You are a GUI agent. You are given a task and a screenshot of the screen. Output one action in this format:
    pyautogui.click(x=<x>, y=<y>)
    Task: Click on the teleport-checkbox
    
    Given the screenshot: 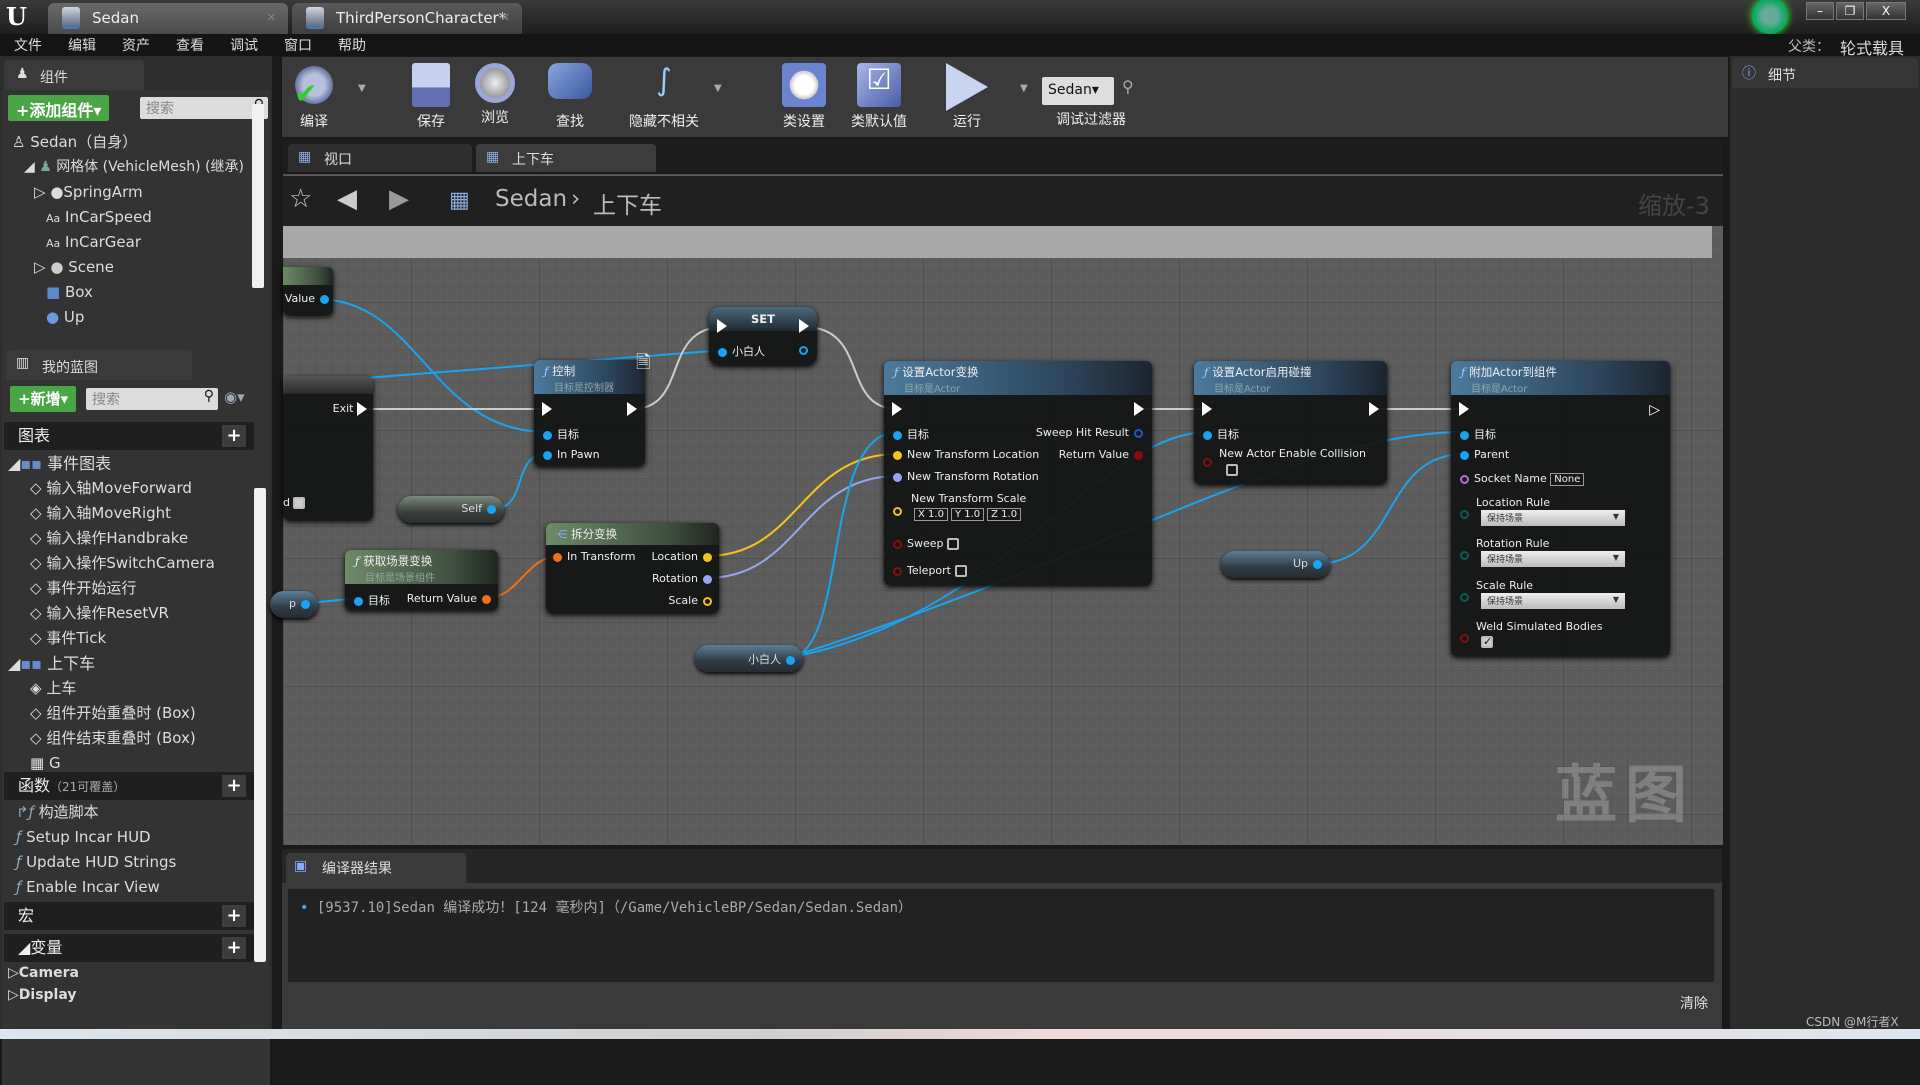 What is the action you would take?
    pyautogui.click(x=960, y=571)
    